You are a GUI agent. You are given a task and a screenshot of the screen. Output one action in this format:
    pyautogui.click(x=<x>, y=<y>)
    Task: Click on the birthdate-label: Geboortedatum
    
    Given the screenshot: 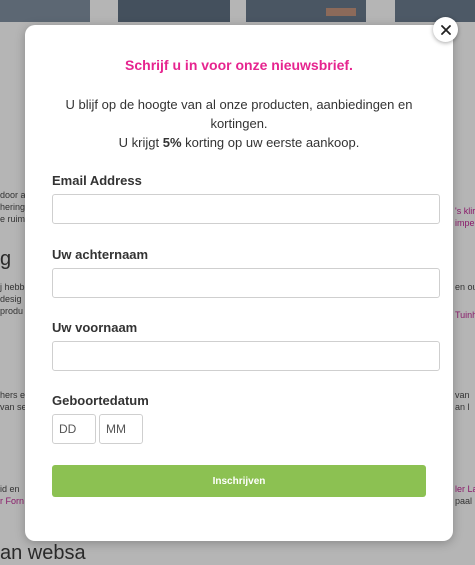 What is the action you would take?
    pyautogui.click(x=100, y=400)
    